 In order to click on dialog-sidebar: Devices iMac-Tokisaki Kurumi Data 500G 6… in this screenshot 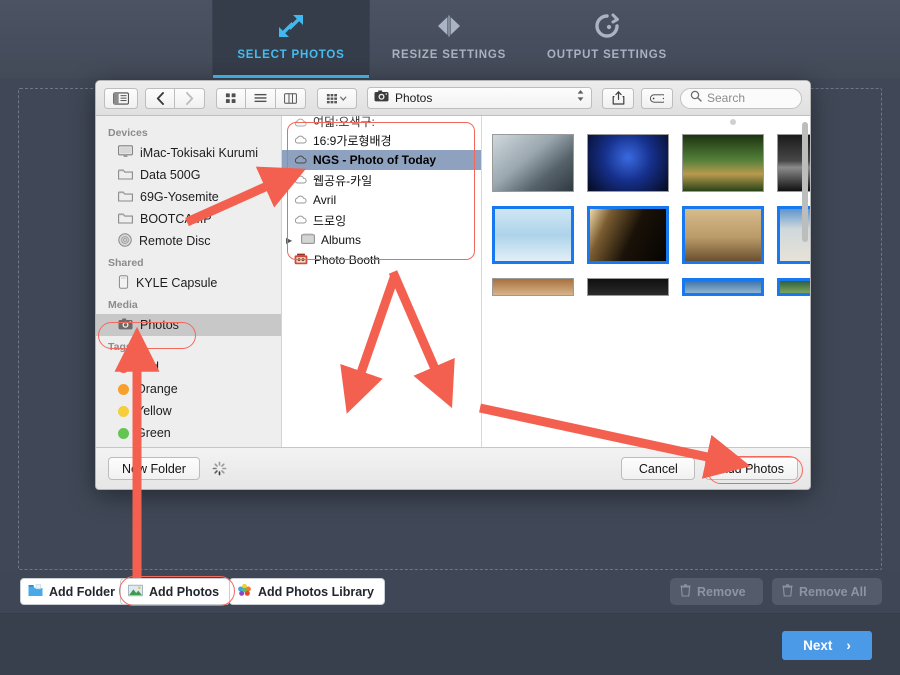, I will do `click(189, 281)`.